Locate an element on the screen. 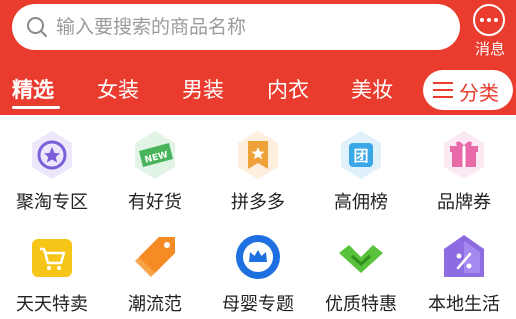 The width and height of the screenshot is (516, 319). svg-text: 团 is located at coordinates (360, 156).